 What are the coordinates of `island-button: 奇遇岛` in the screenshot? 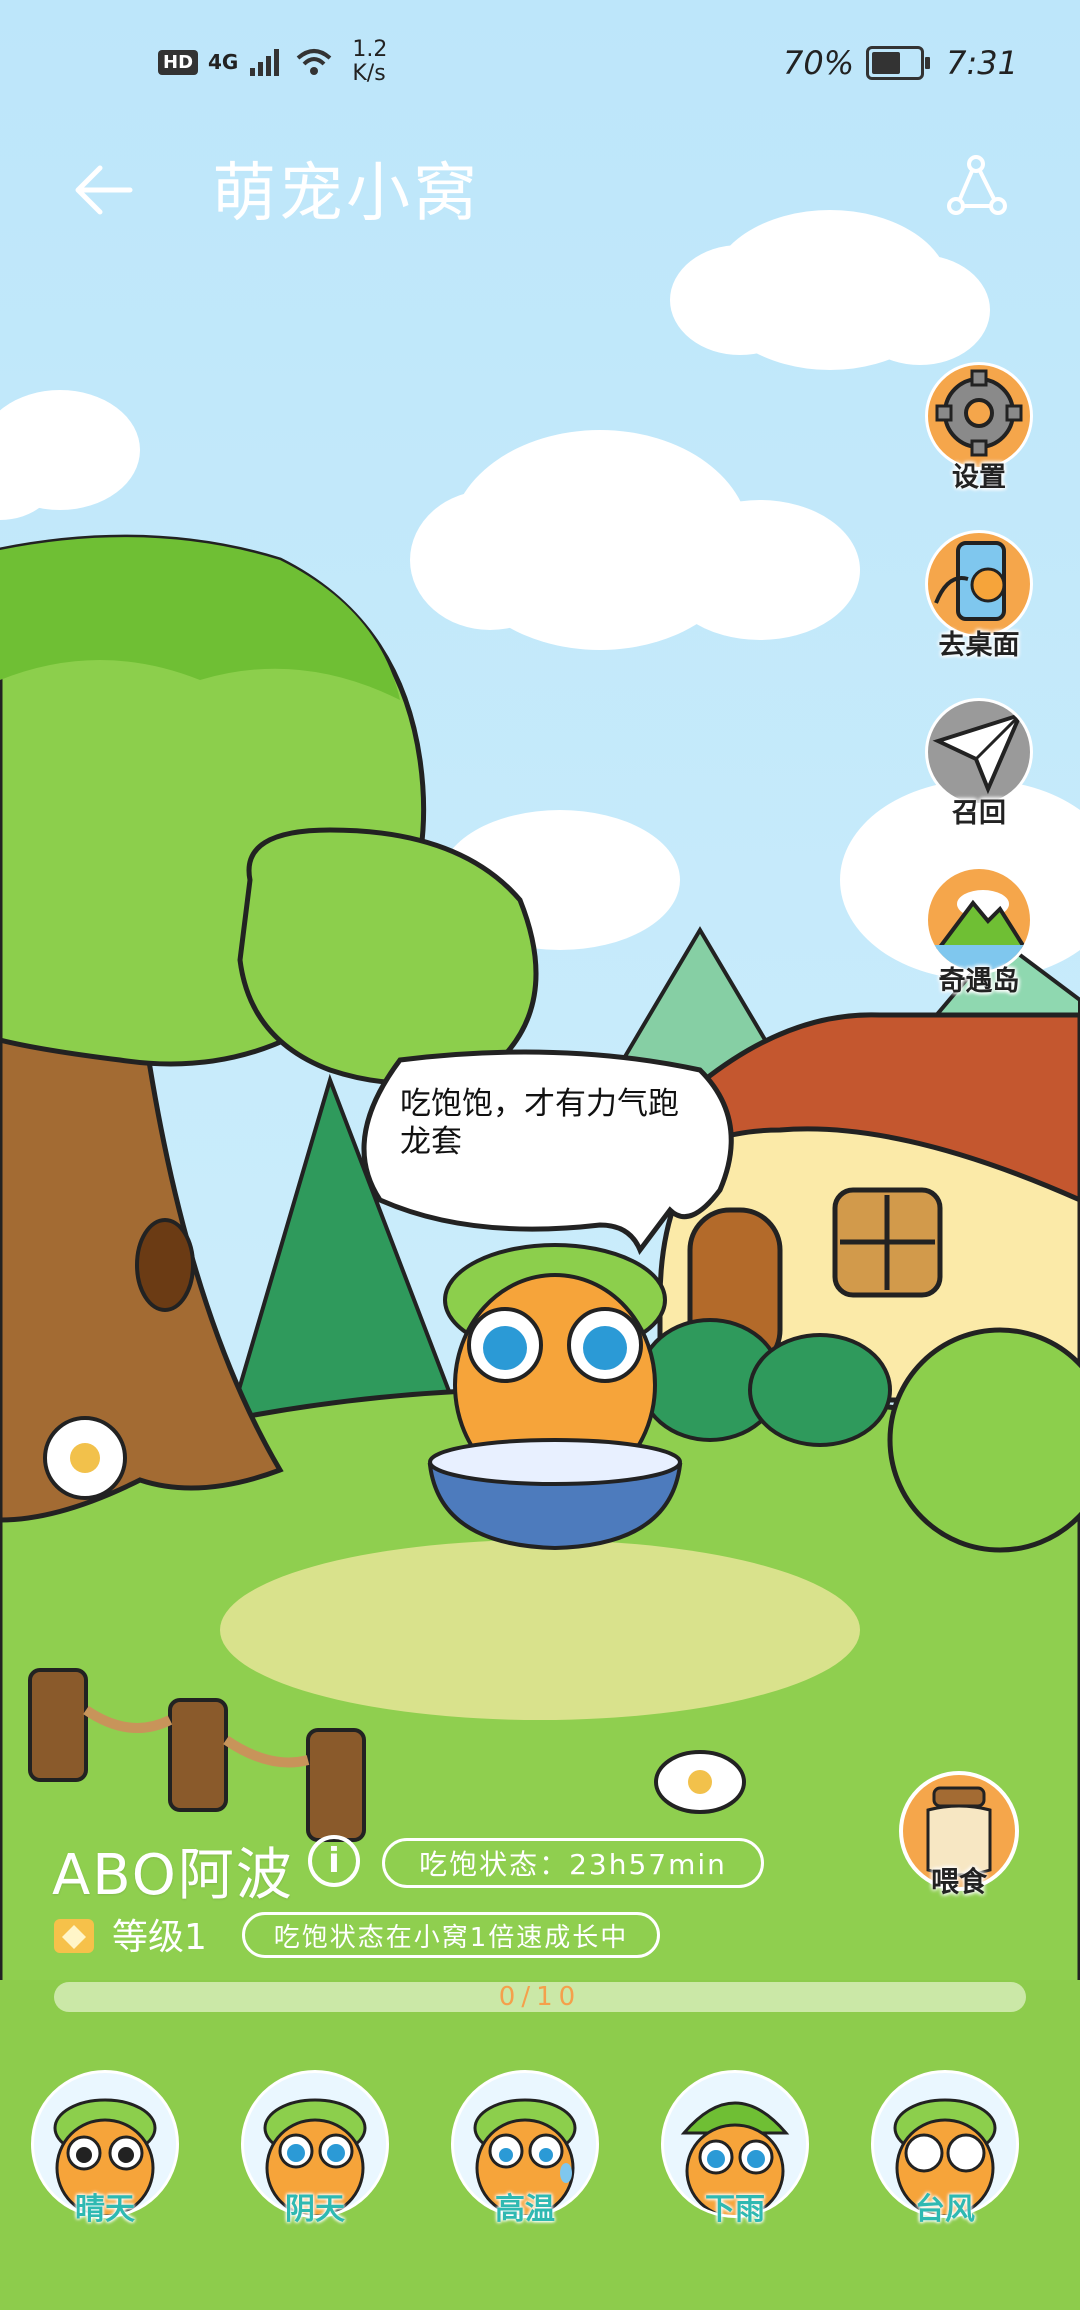 It's located at (979, 931).